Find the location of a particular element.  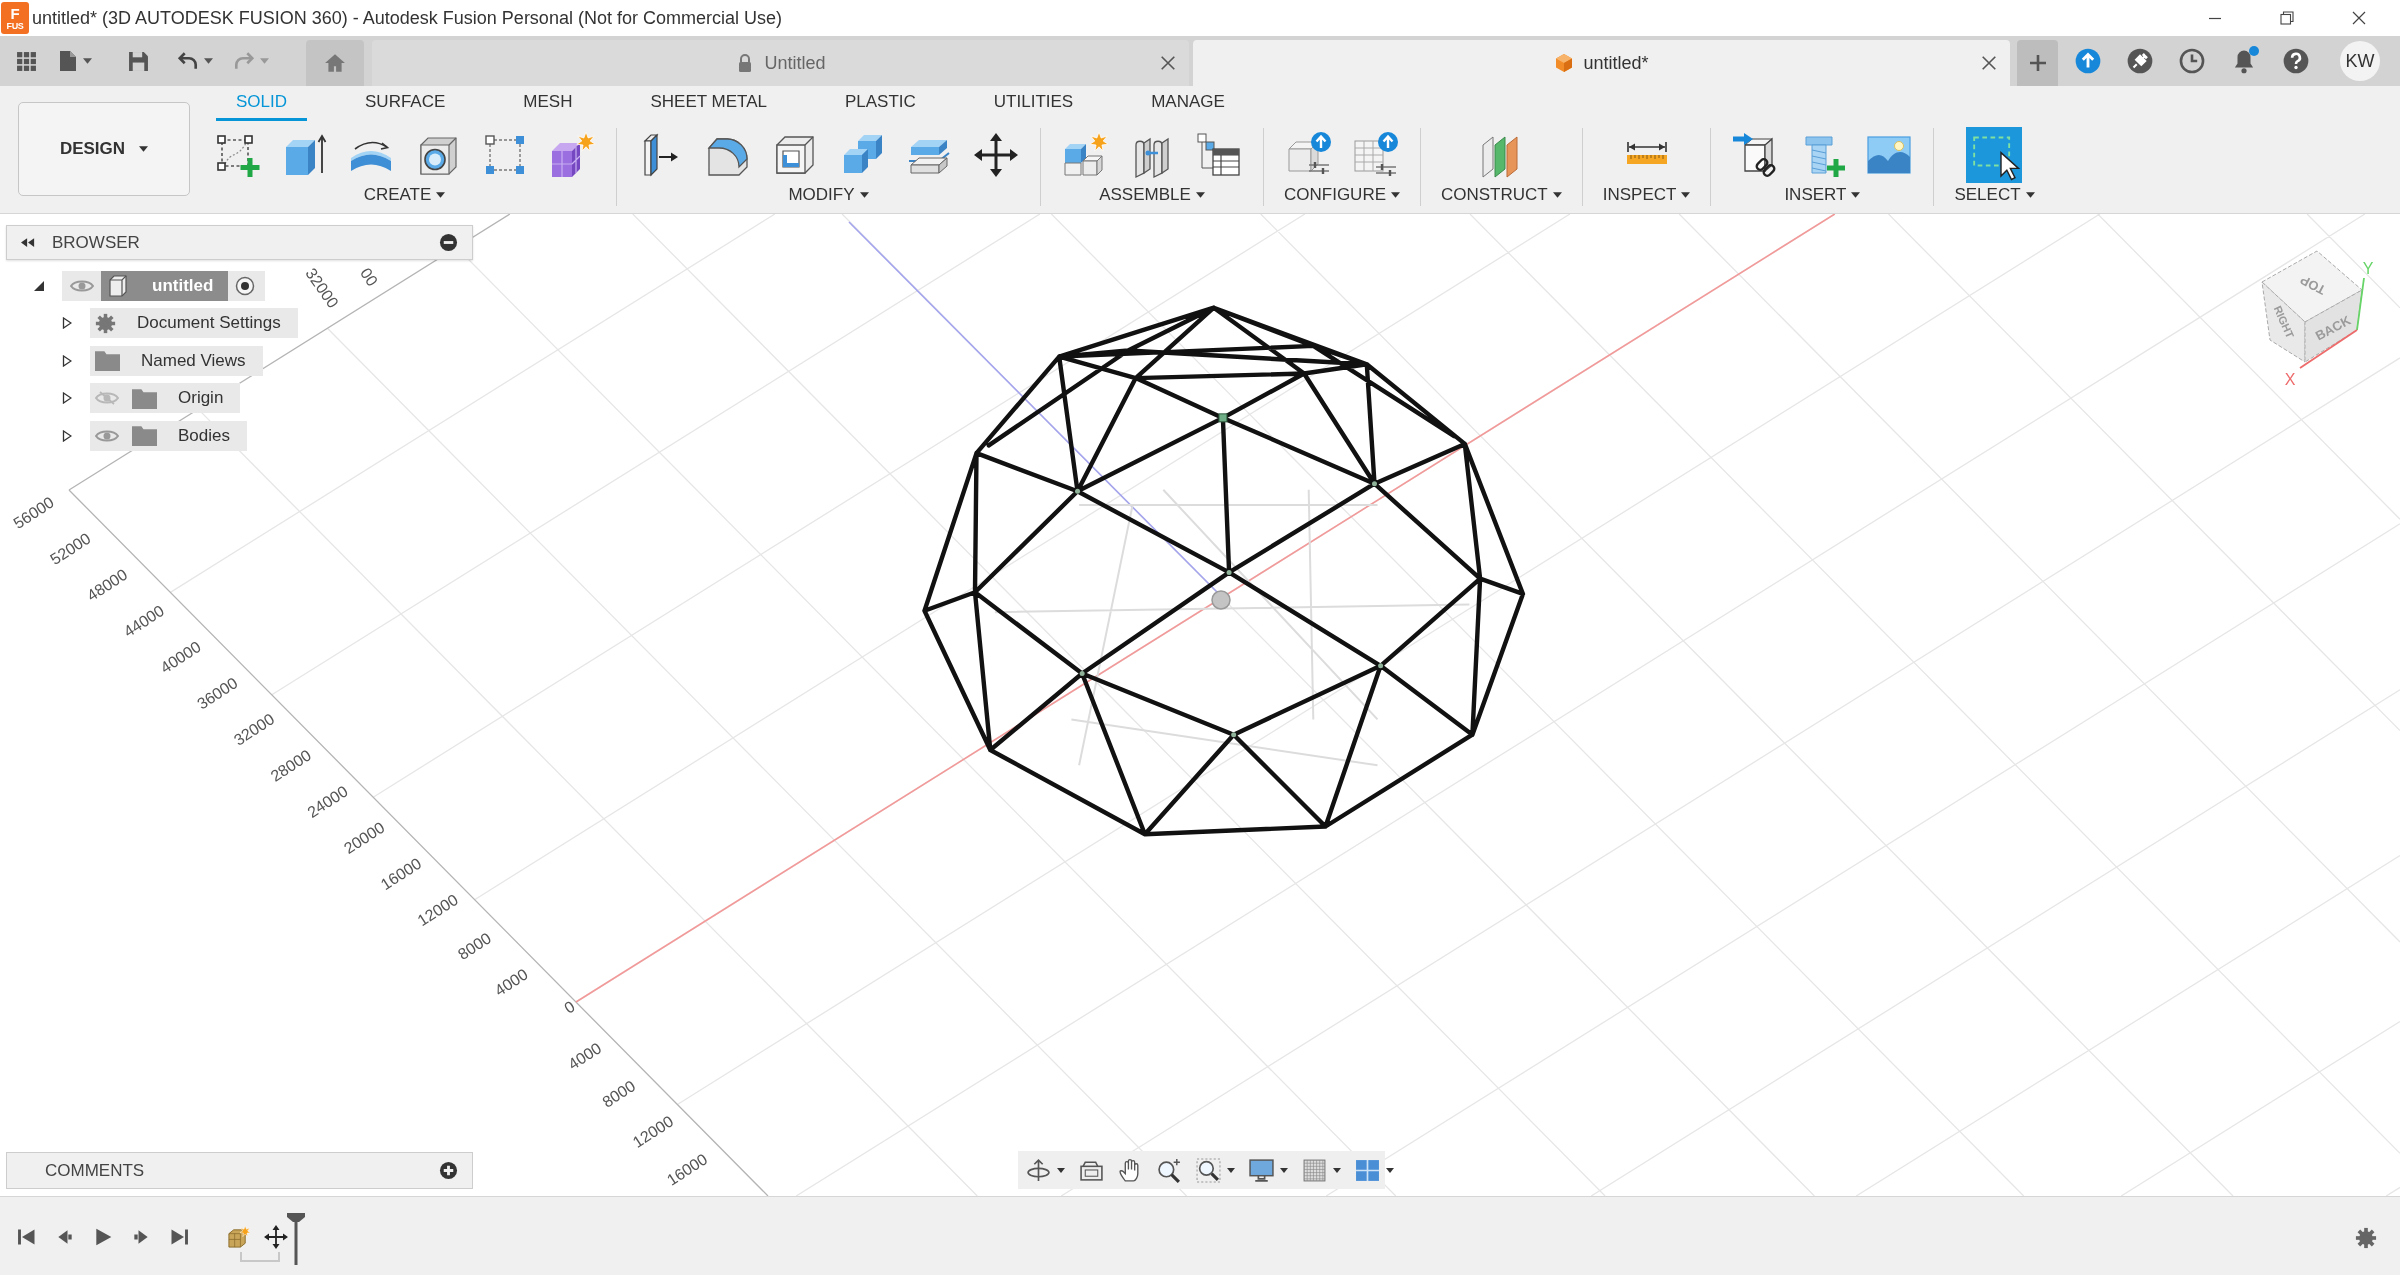

table-upload-icon is located at coordinates (1375, 155).